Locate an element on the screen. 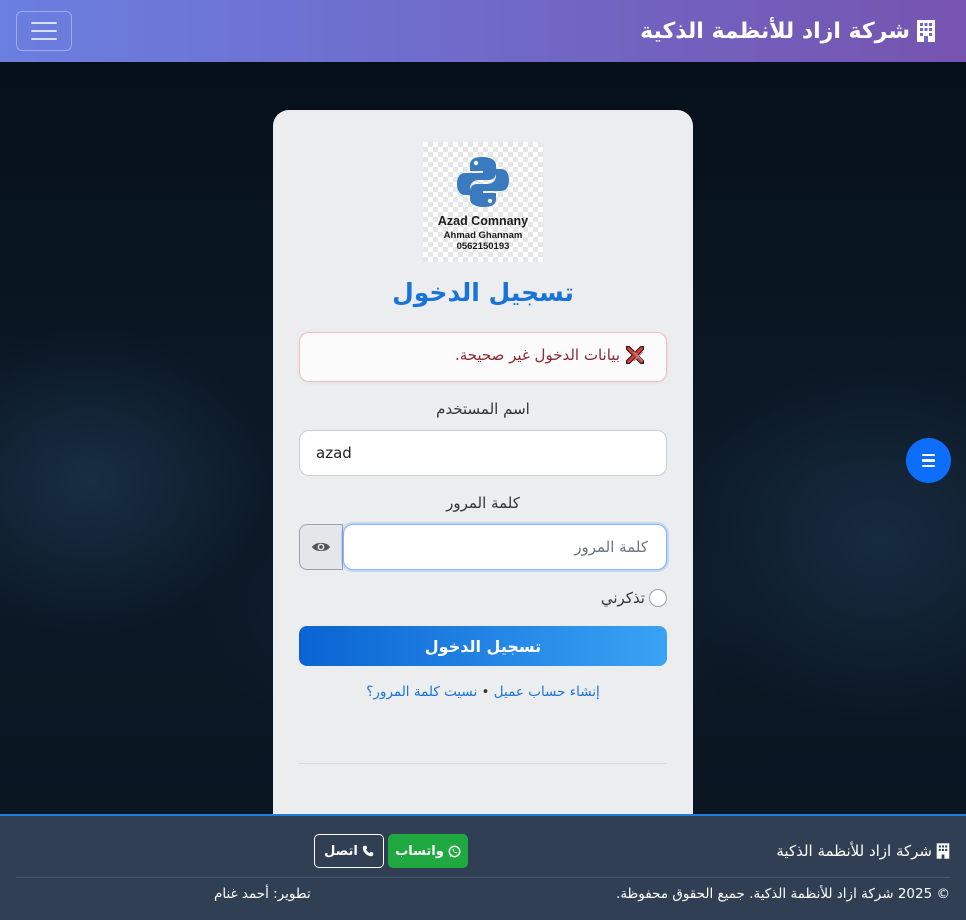 The width and height of the screenshot is (966, 920). error-message: بيانات الدخول غير صحيحة. is located at coordinates (537, 355).